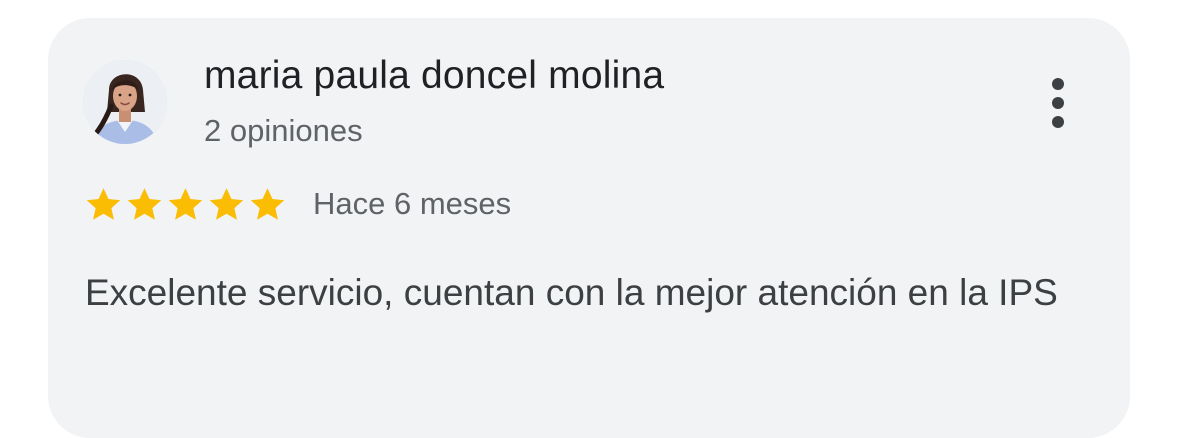 The width and height of the screenshot is (1179, 438). Describe the element at coordinates (283, 131) in the screenshot. I see `review-count: 2 opiniones` at that location.